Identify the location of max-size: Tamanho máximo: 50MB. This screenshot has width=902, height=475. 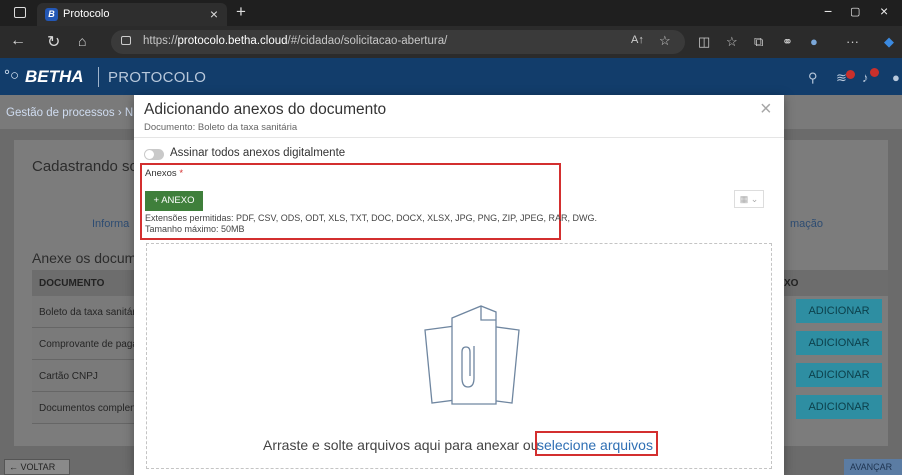
(195, 229).